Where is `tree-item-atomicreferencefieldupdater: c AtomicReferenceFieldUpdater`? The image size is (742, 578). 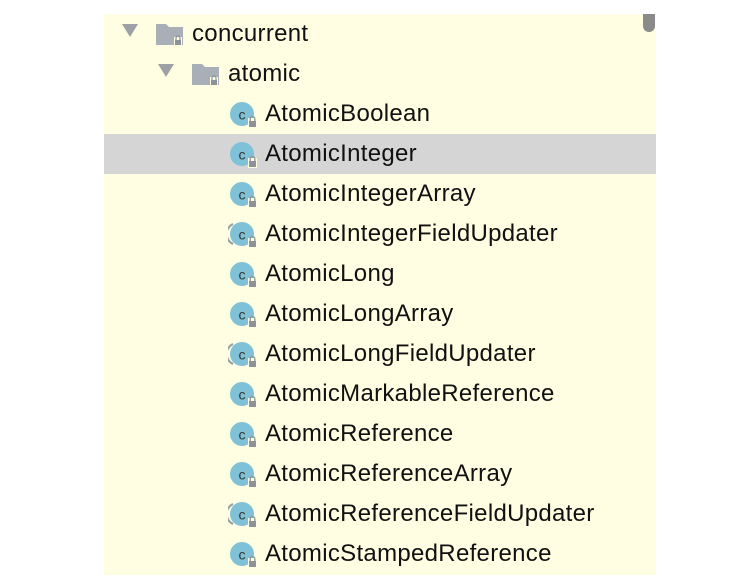
tree-item-atomicreferencefieldupdater: c AtomicReferenceFieldUpdater is located at coordinates (380, 514).